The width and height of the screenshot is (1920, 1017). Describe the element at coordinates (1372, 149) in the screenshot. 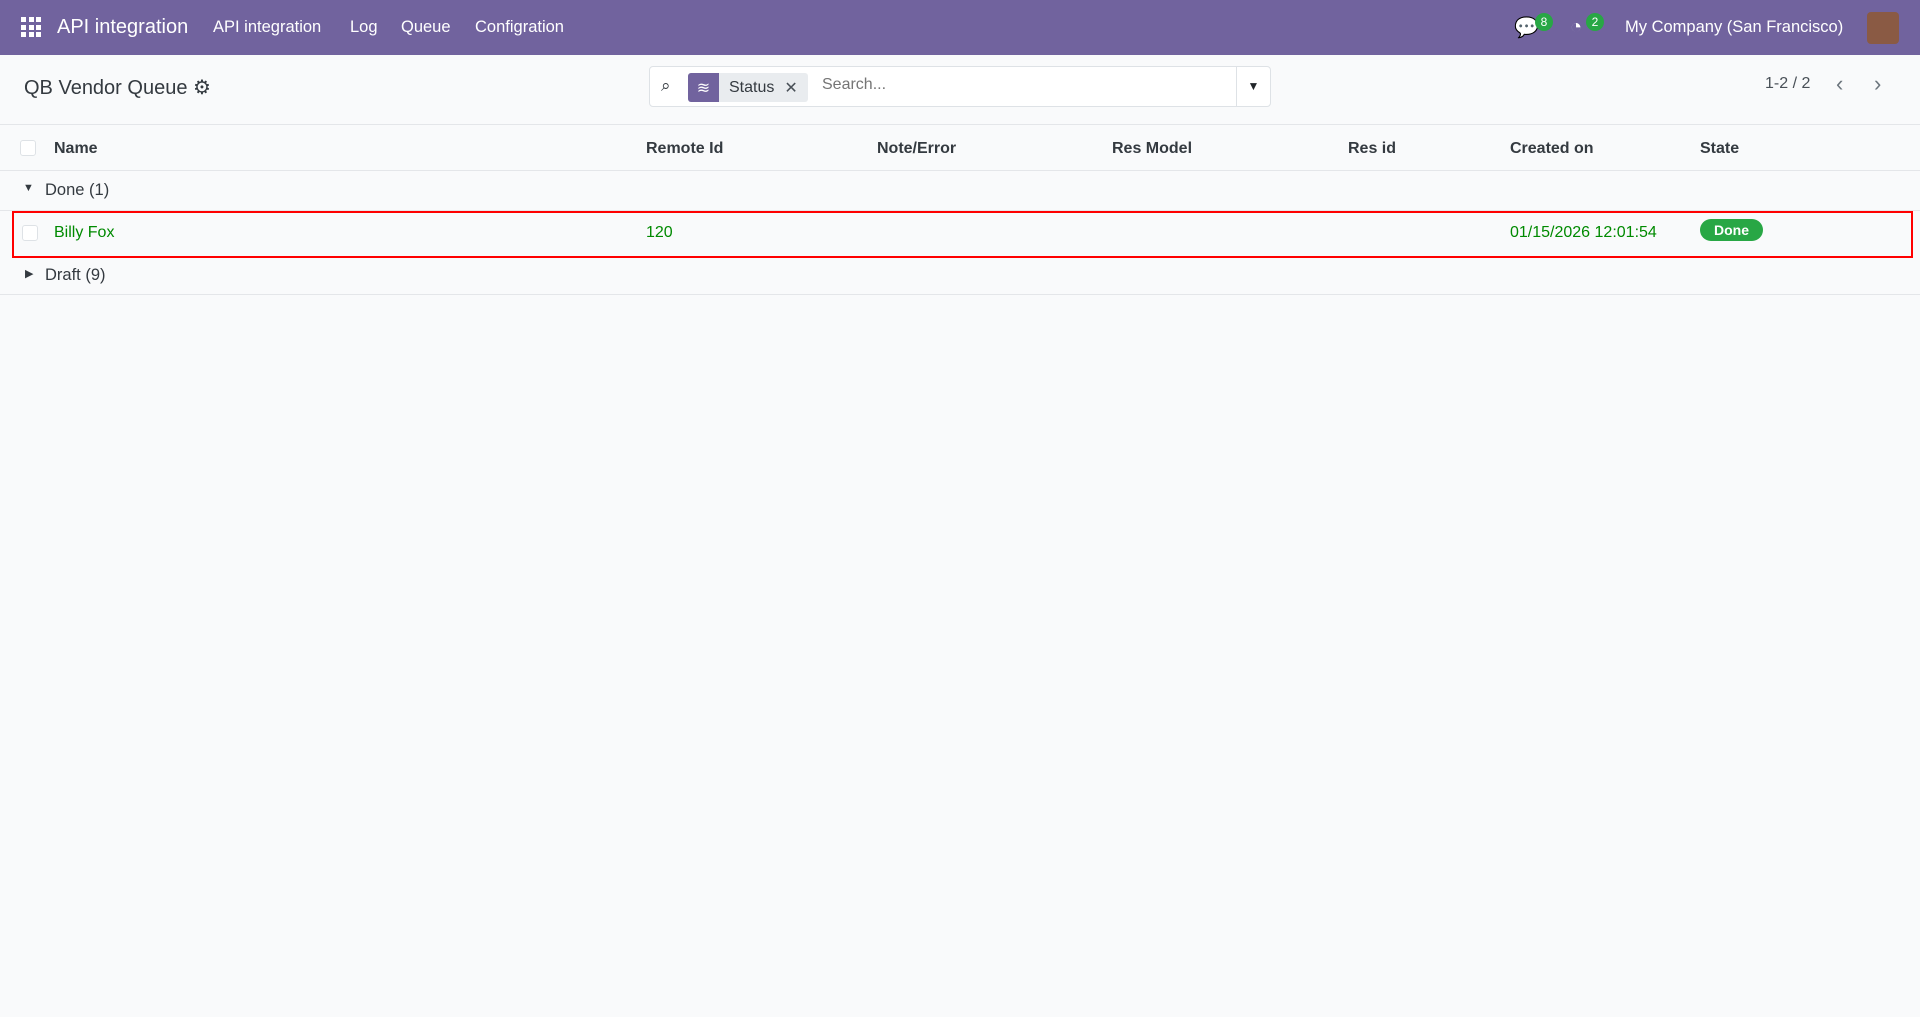

I see `column-res-id: Res id` at that location.